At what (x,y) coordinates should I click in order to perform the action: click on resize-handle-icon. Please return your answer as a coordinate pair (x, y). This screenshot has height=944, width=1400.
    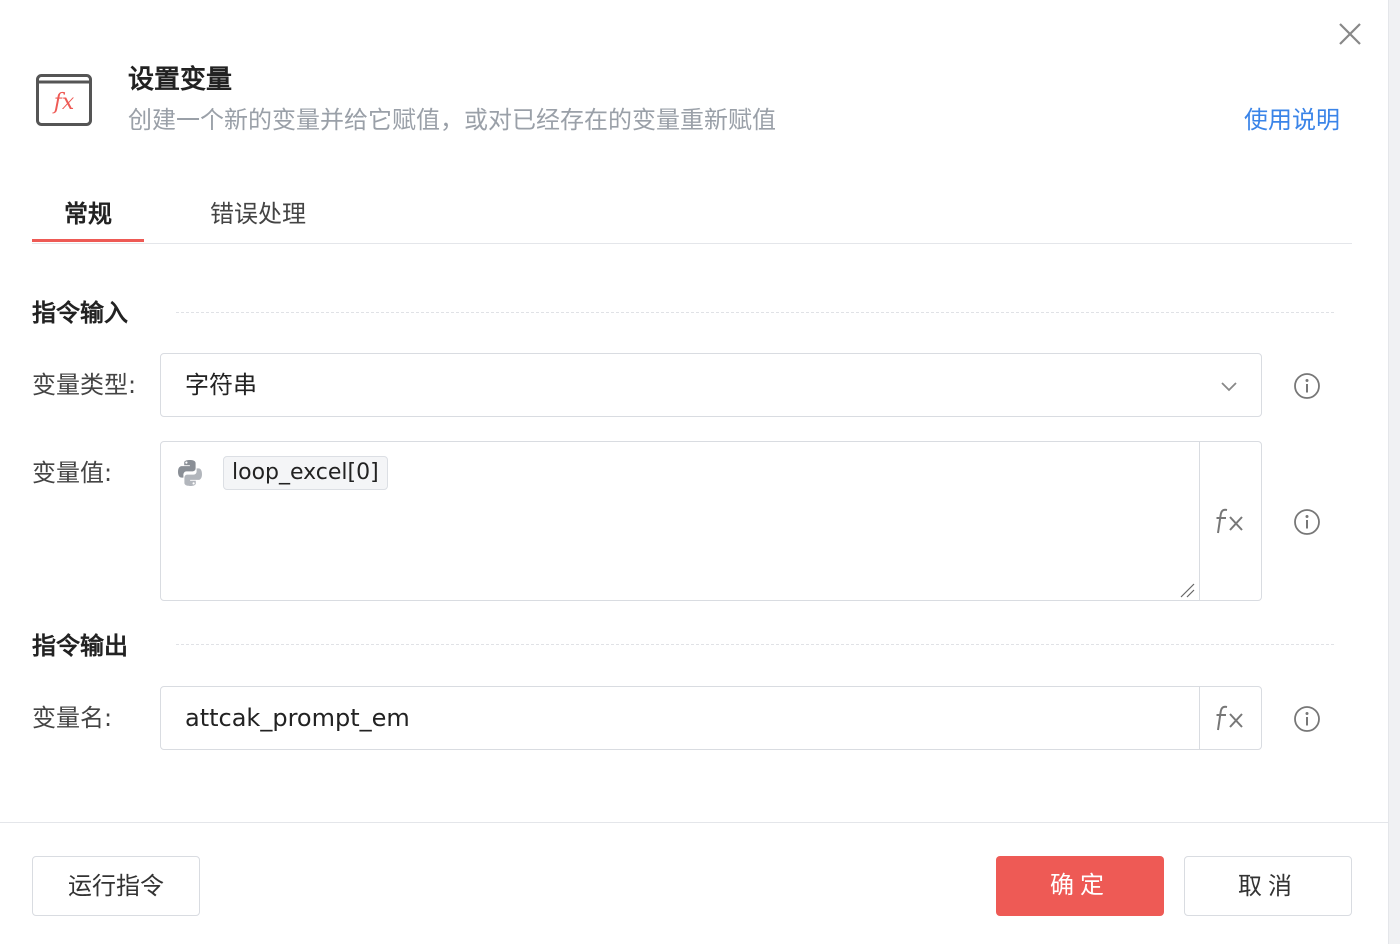
    Looking at the image, I should click on (1187, 590).